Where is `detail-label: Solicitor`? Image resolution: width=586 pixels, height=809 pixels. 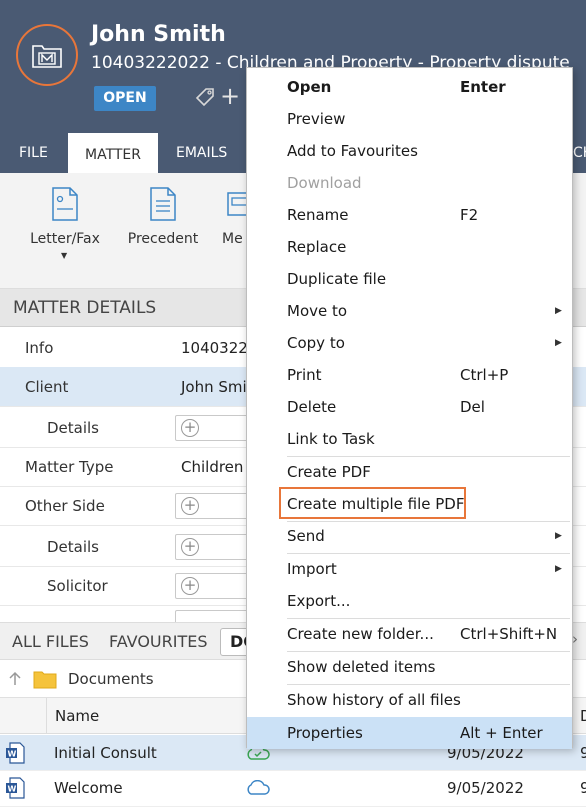 detail-label: Solicitor is located at coordinates (77, 586).